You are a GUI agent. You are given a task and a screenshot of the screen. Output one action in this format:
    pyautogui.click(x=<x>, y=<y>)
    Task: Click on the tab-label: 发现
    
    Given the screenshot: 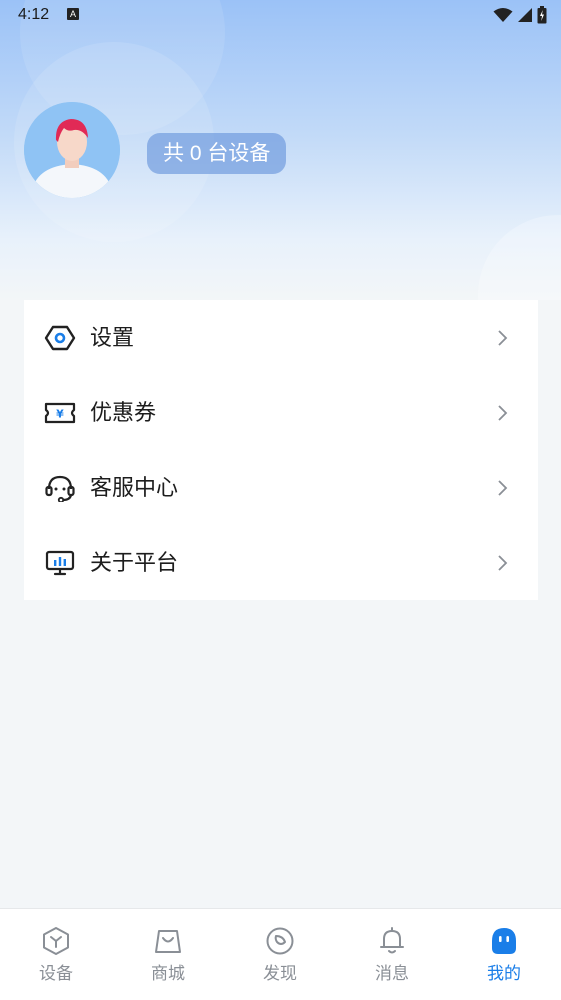 What is the action you would take?
    pyautogui.click(x=280, y=973)
    